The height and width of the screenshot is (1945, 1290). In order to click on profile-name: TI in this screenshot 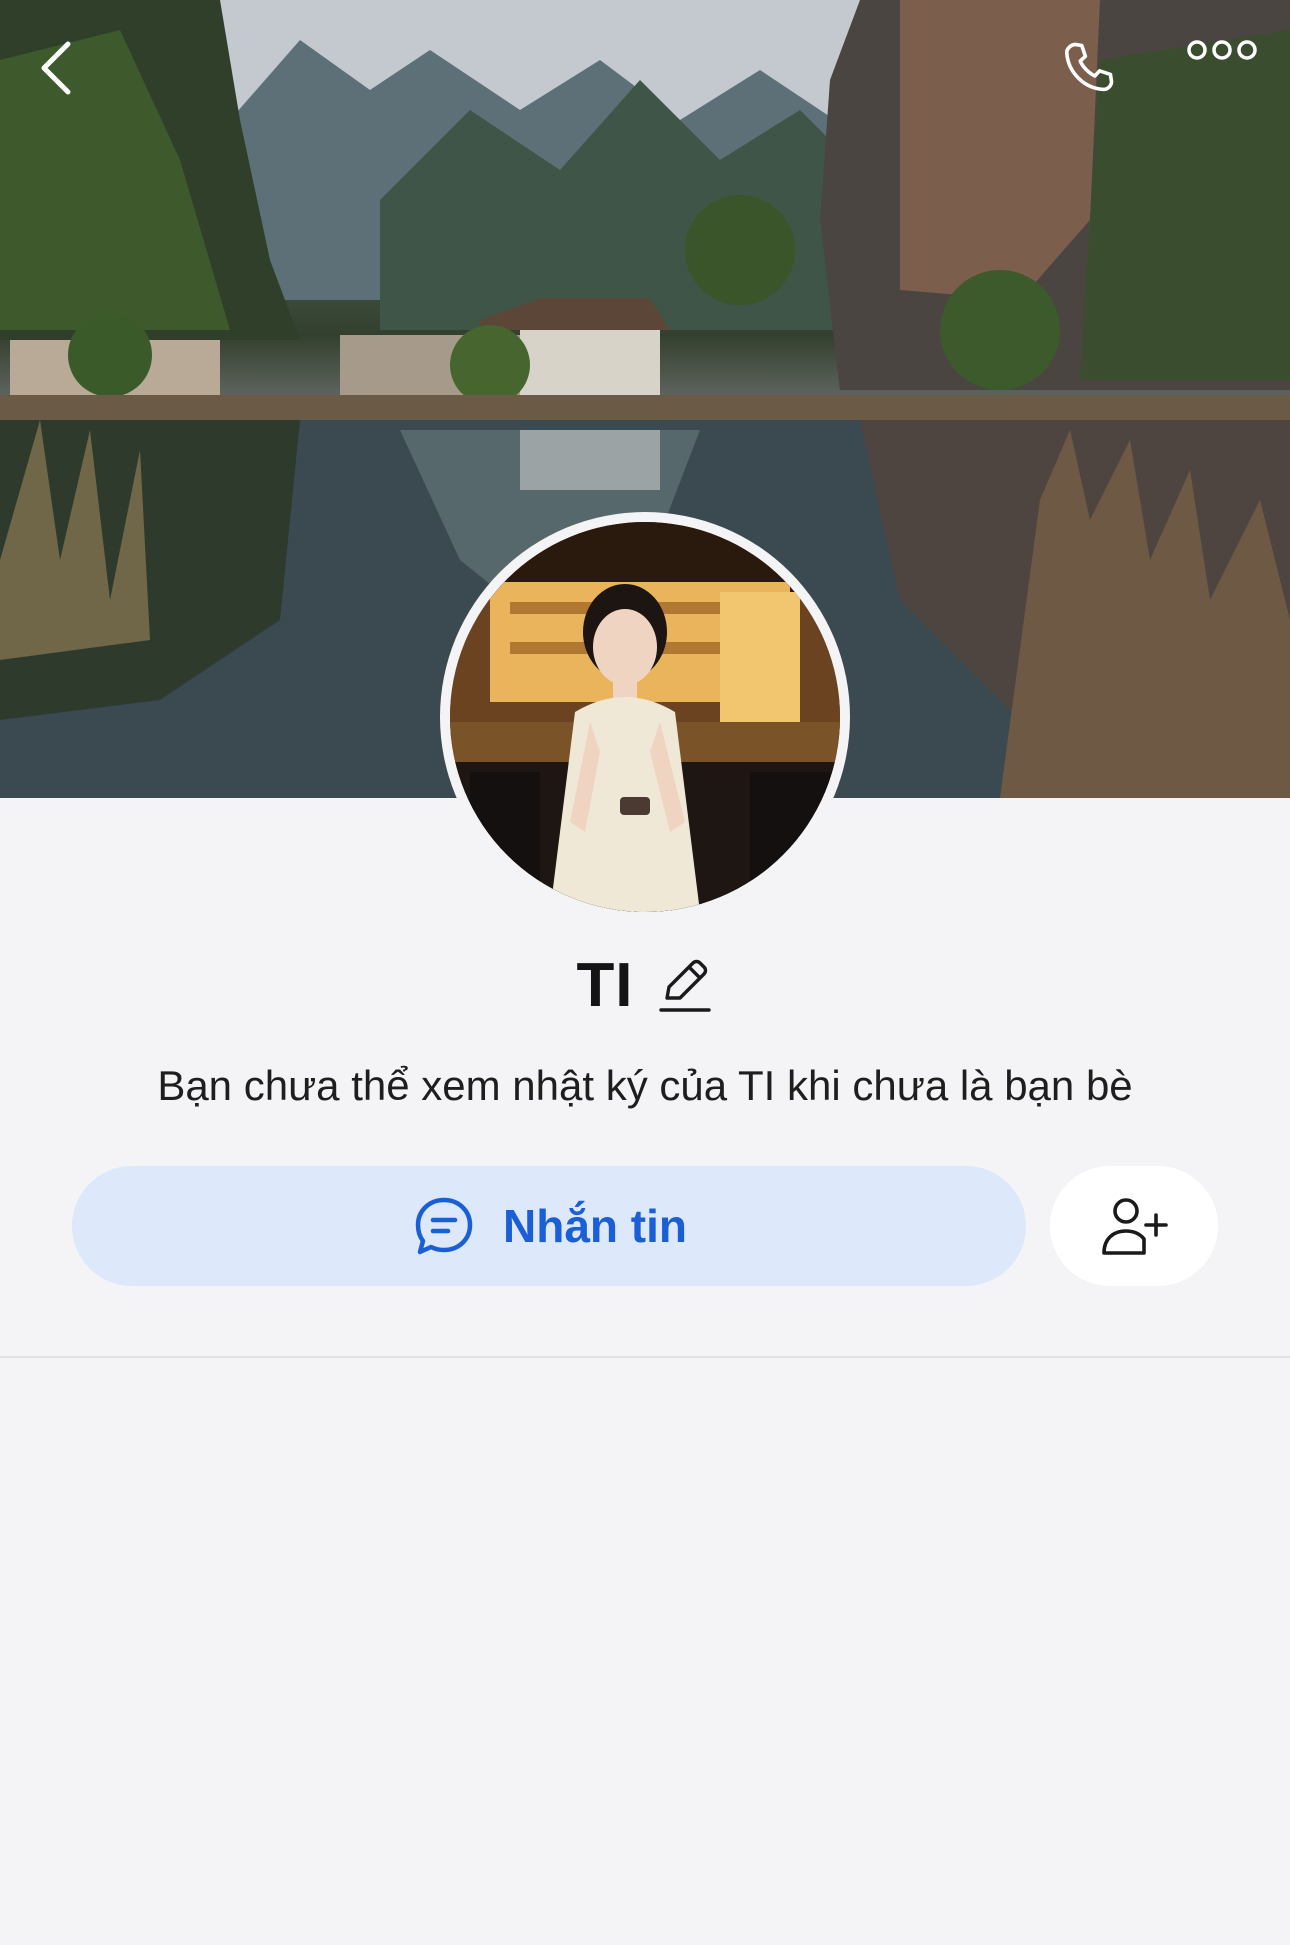, I will do `click(605, 985)`.